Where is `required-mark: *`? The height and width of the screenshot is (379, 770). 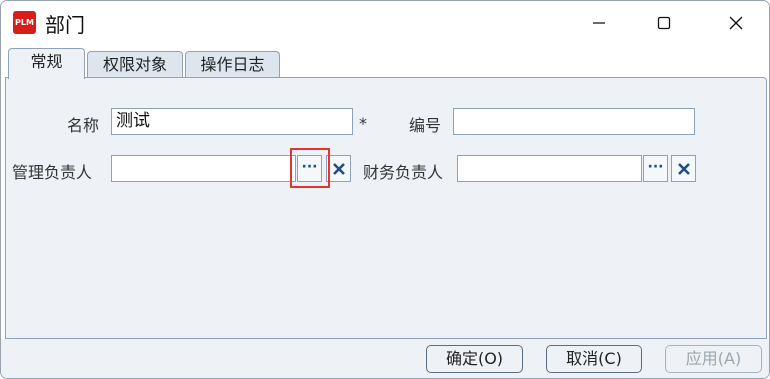 required-mark: * is located at coordinates (363, 123).